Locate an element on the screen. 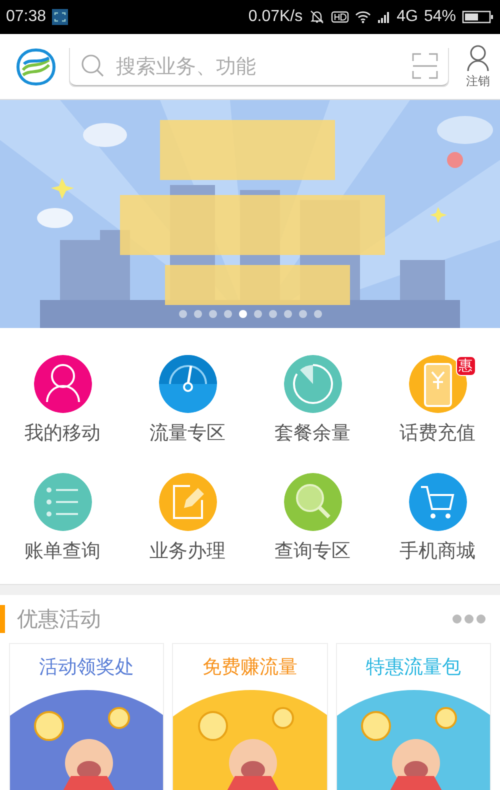 The image size is (500, 790). service-button: 套餐余量 is located at coordinates (312, 400).